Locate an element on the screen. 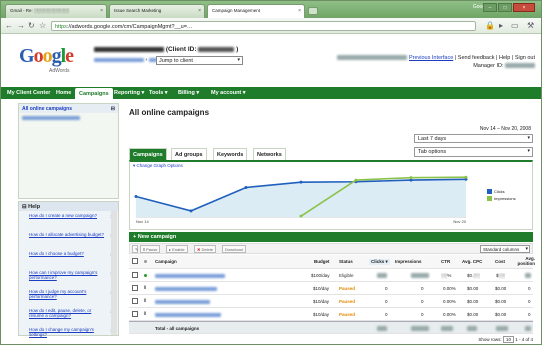 The width and height of the screenshot is (542, 345). col-ctr: CTR is located at coordinates (445, 261).